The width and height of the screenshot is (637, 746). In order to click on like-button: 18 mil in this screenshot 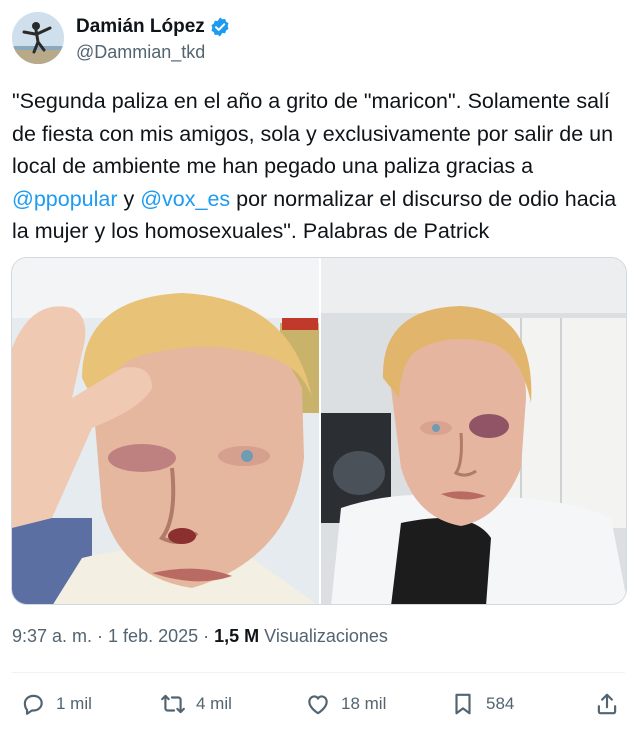, I will do `click(345, 704)`.